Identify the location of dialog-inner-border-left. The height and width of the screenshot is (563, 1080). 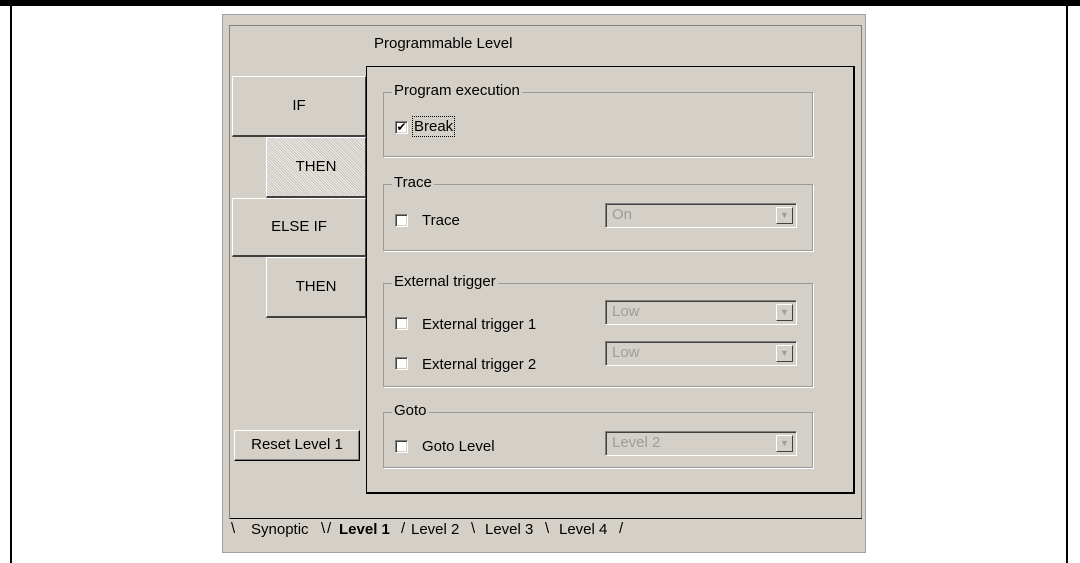
(229, 272).